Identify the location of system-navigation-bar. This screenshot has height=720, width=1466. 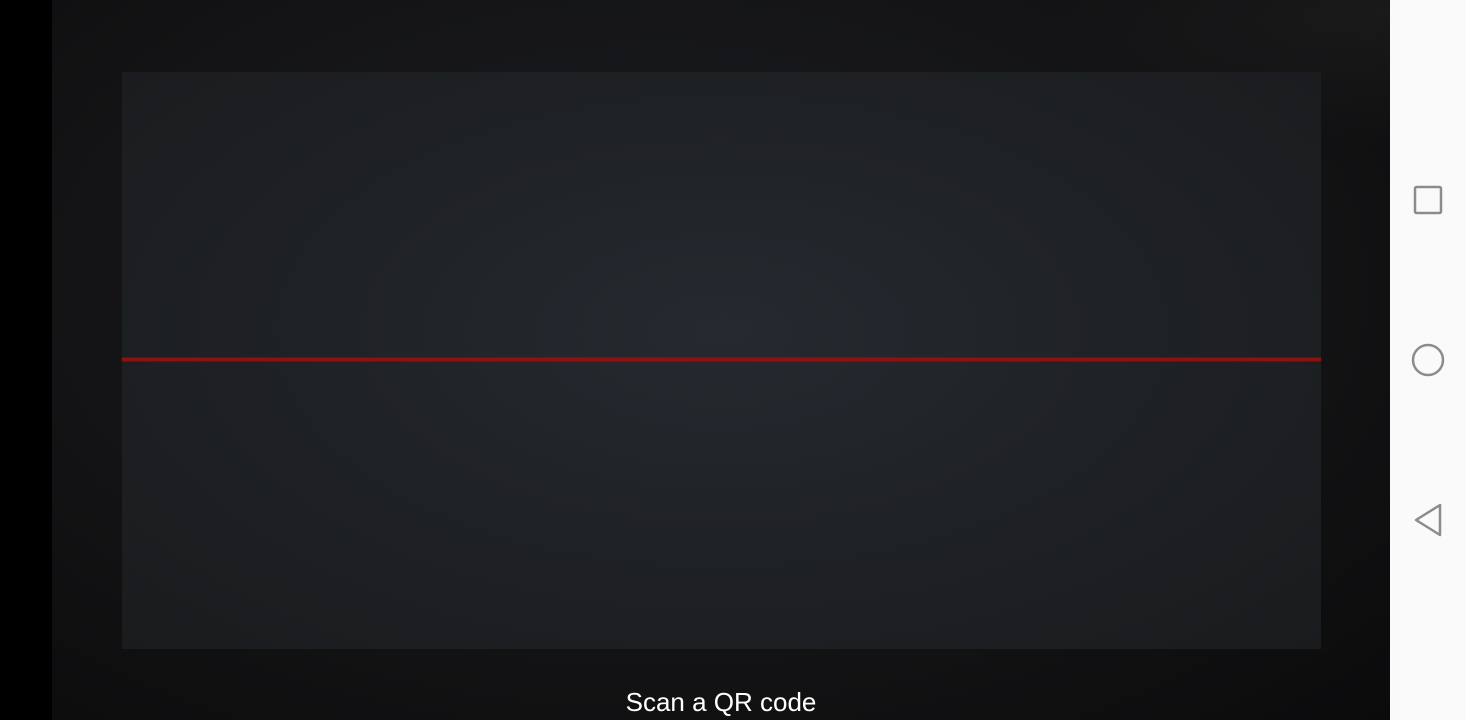
(1428, 360).